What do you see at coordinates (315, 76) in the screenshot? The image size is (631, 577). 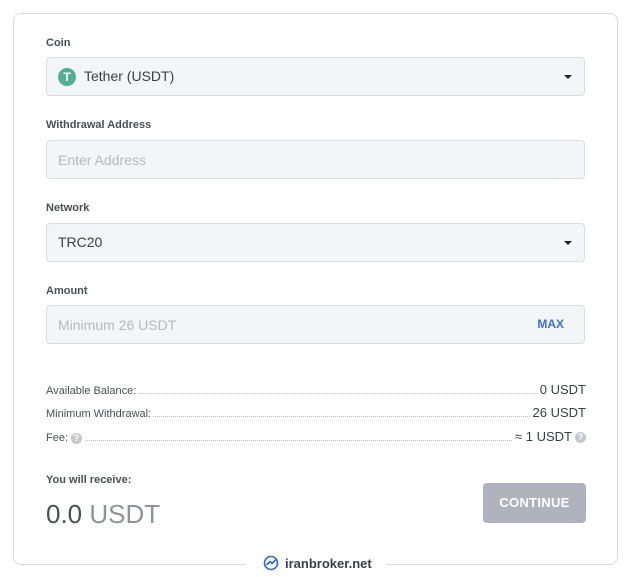 I see `coin-select: T Tether (USDT)` at bounding box center [315, 76].